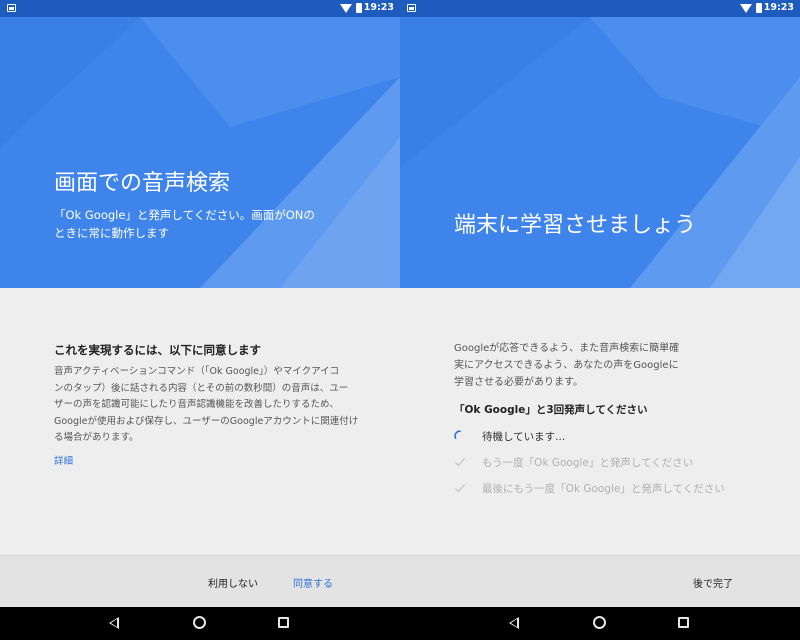 This screenshot has height=640, width=800. I want to click on paragraph-line: 学習させる必要があります。, so click(518, 382).